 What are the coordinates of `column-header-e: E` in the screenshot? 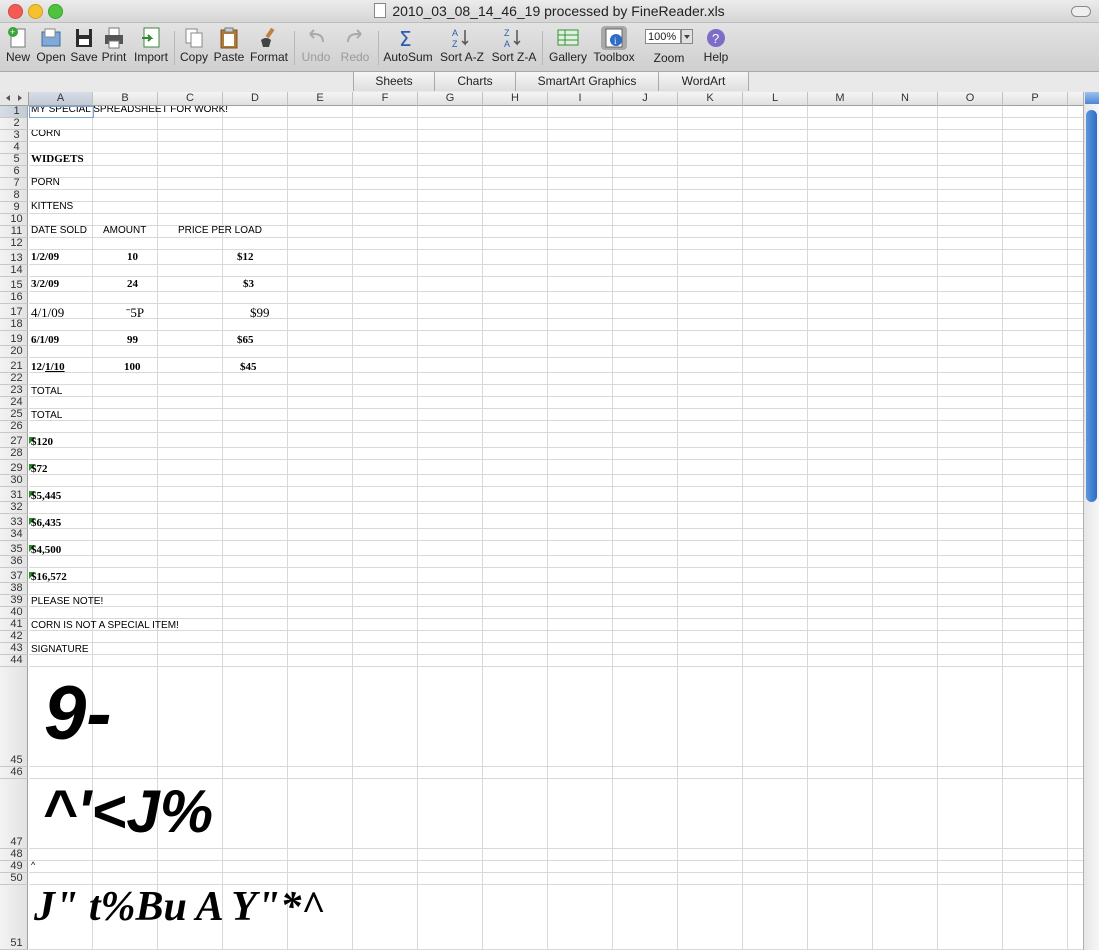 It's located at (320, 99).